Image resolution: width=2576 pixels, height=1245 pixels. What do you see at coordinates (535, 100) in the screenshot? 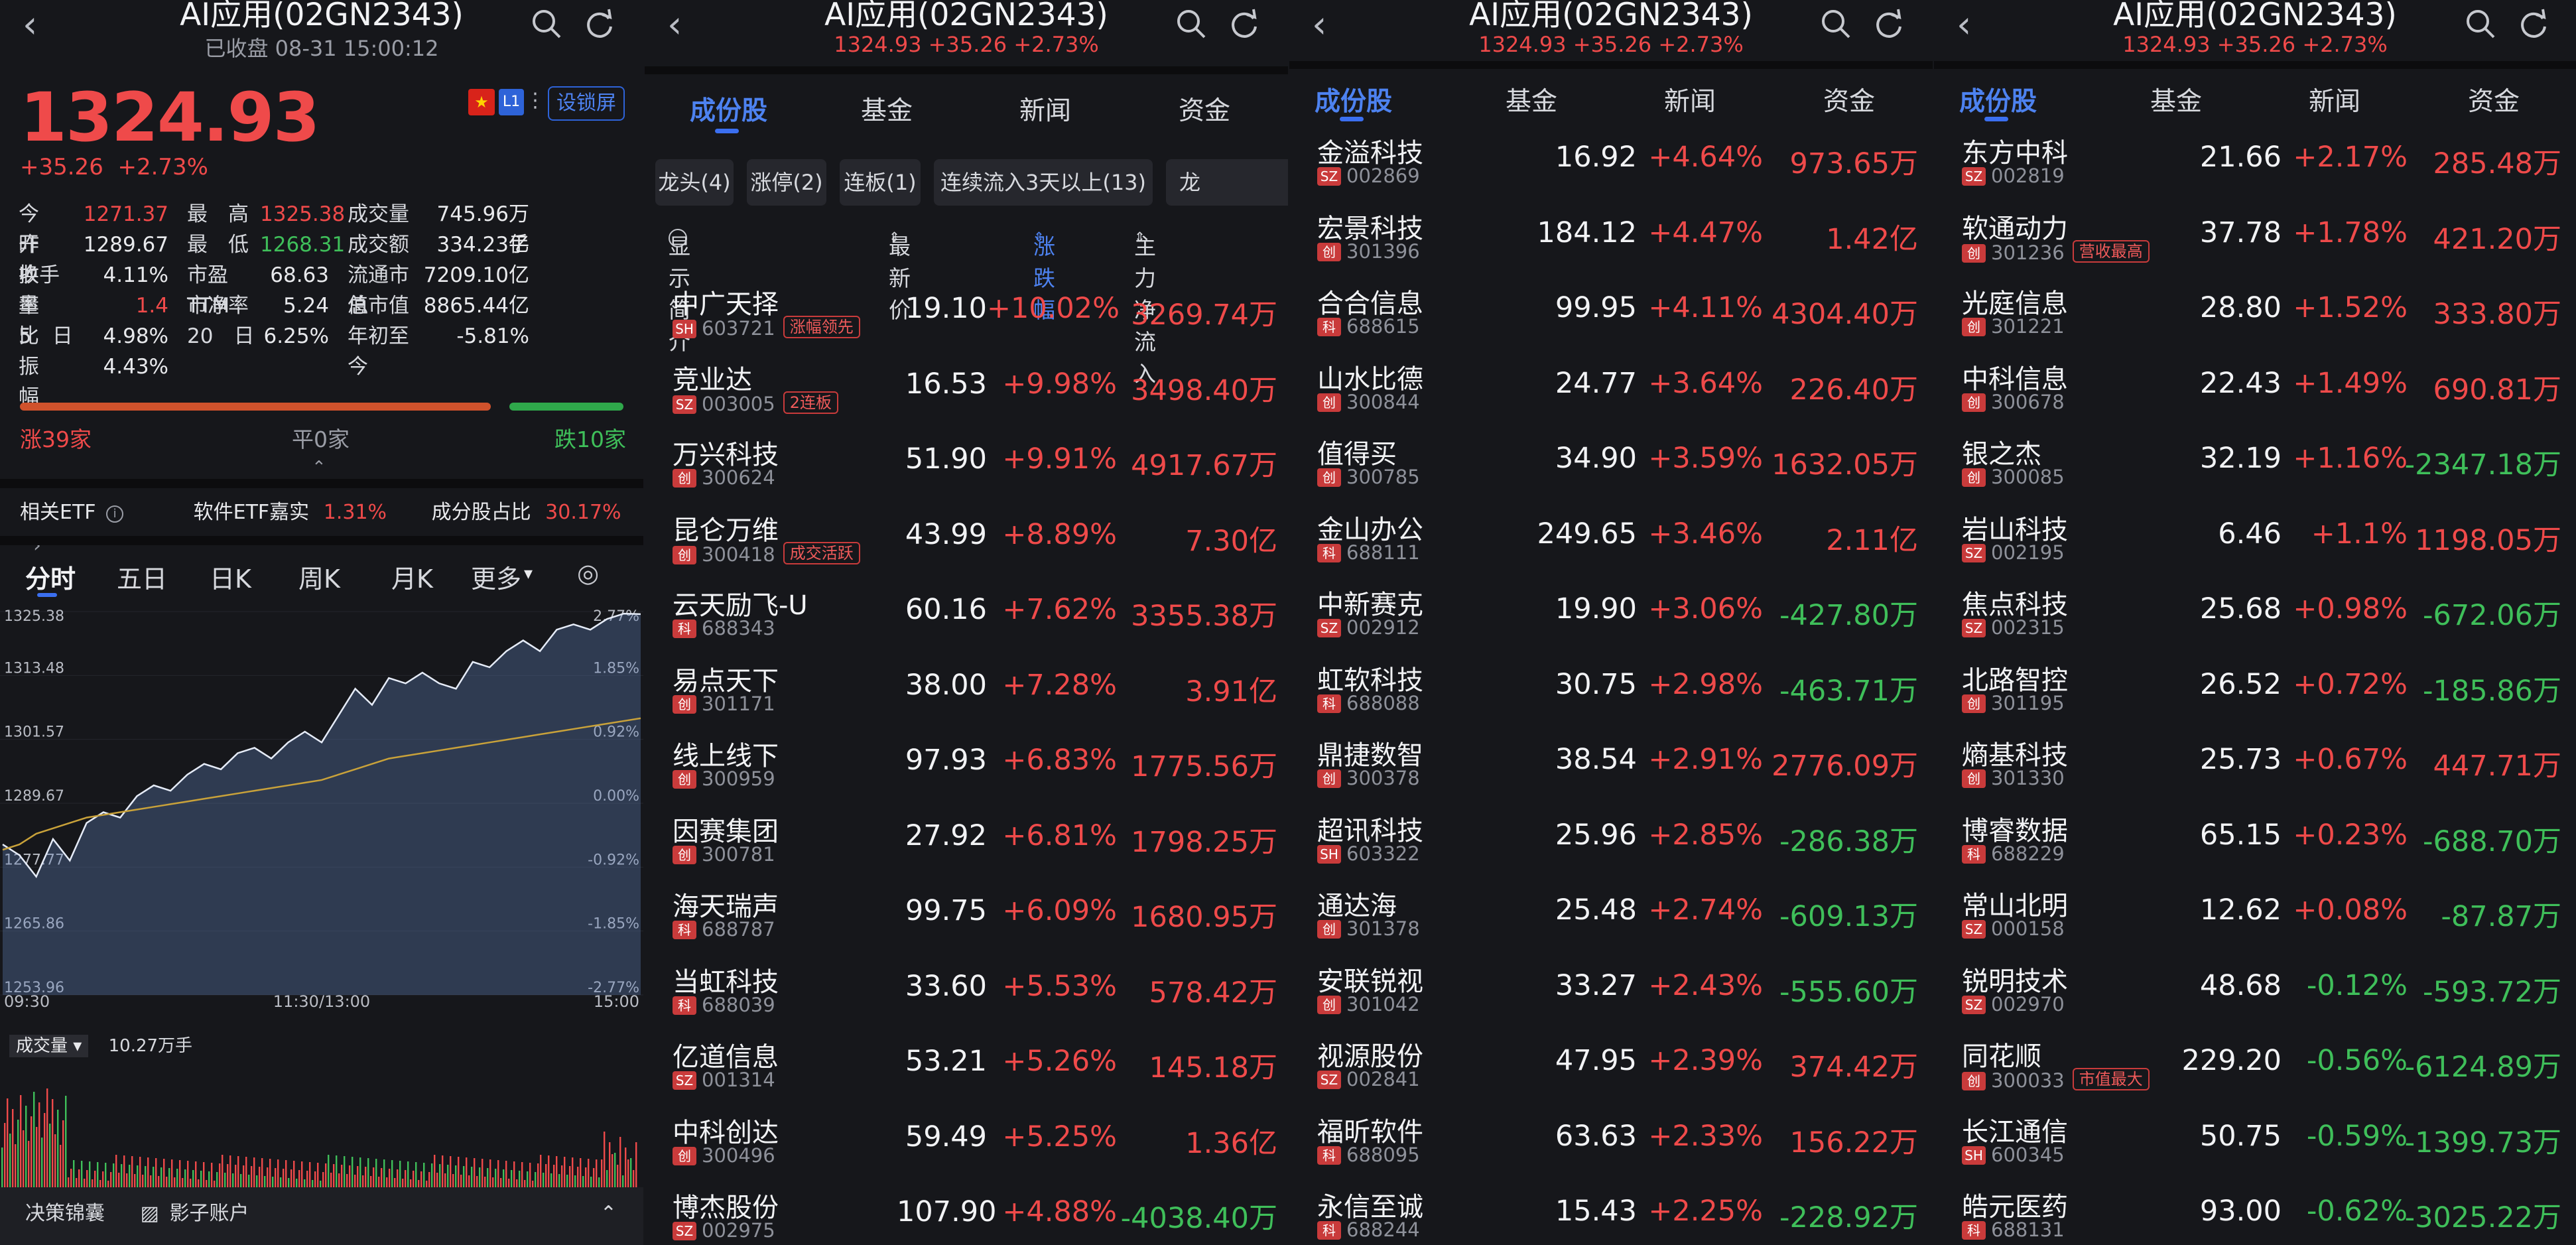
I see `more-dots-icon: ⋮` at bounding box center [535, 100].